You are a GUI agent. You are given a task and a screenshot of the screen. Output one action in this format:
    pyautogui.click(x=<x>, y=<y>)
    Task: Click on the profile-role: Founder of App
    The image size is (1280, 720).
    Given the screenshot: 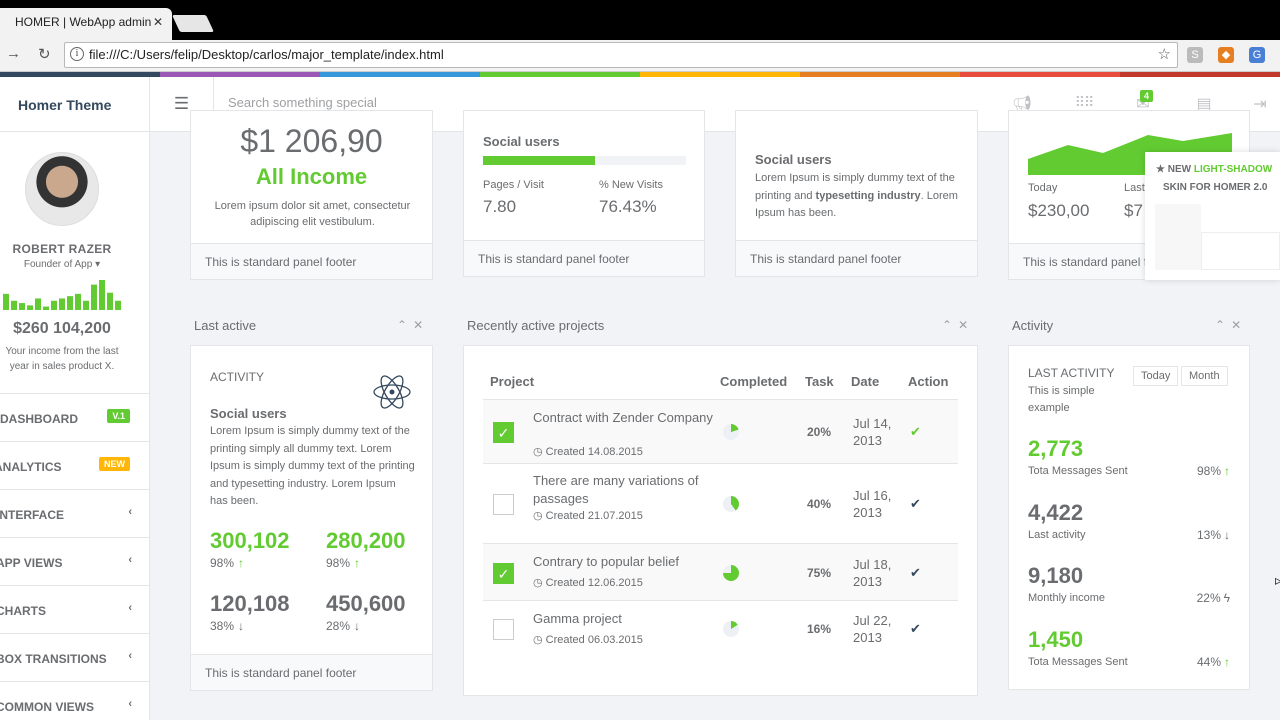 What is the action you would take?
    pyautogui.click(x=58, y=264)
    